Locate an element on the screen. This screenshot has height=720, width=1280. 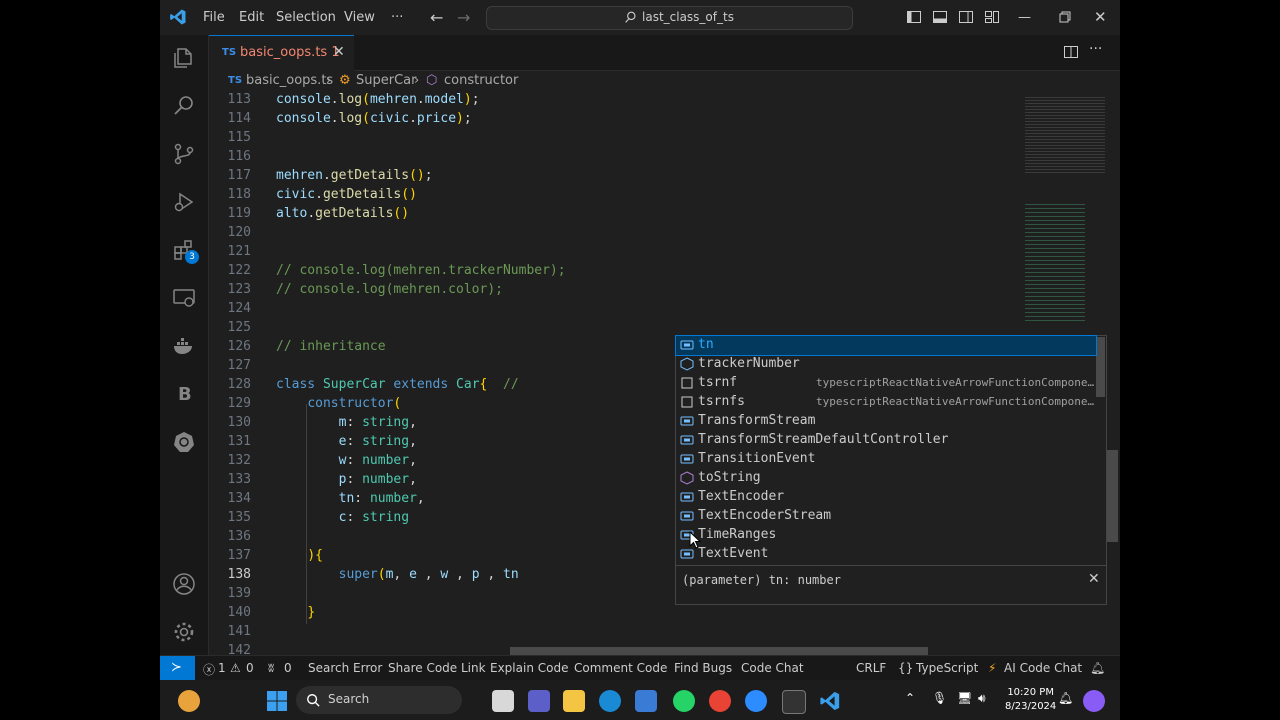
code-line: 117 mehren.getDetails(); is located at coordinates (613, 177).